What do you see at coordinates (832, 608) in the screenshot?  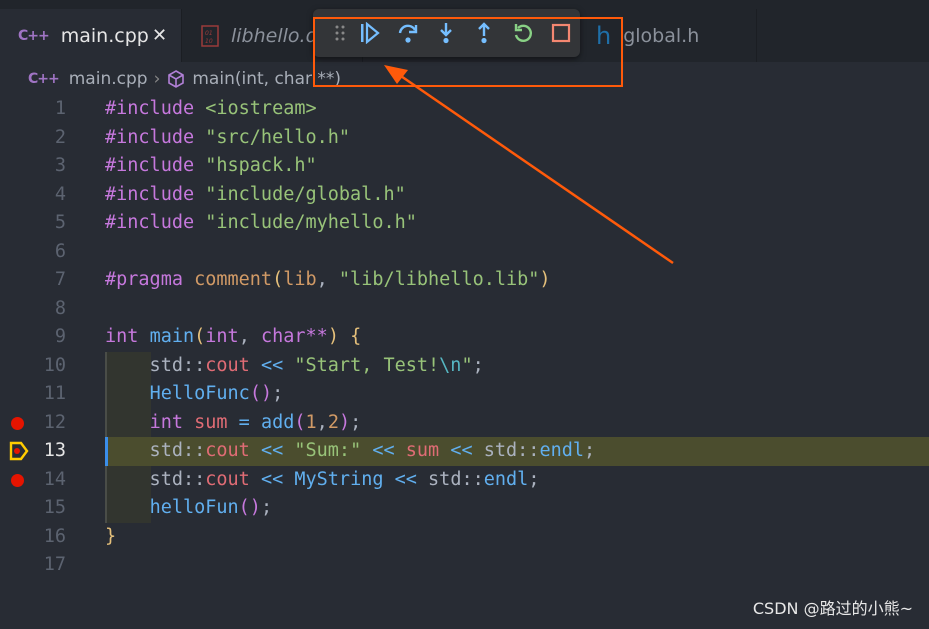 I see `watermark: CSDN @路过的小熊~` at bounding box center [832, 608].